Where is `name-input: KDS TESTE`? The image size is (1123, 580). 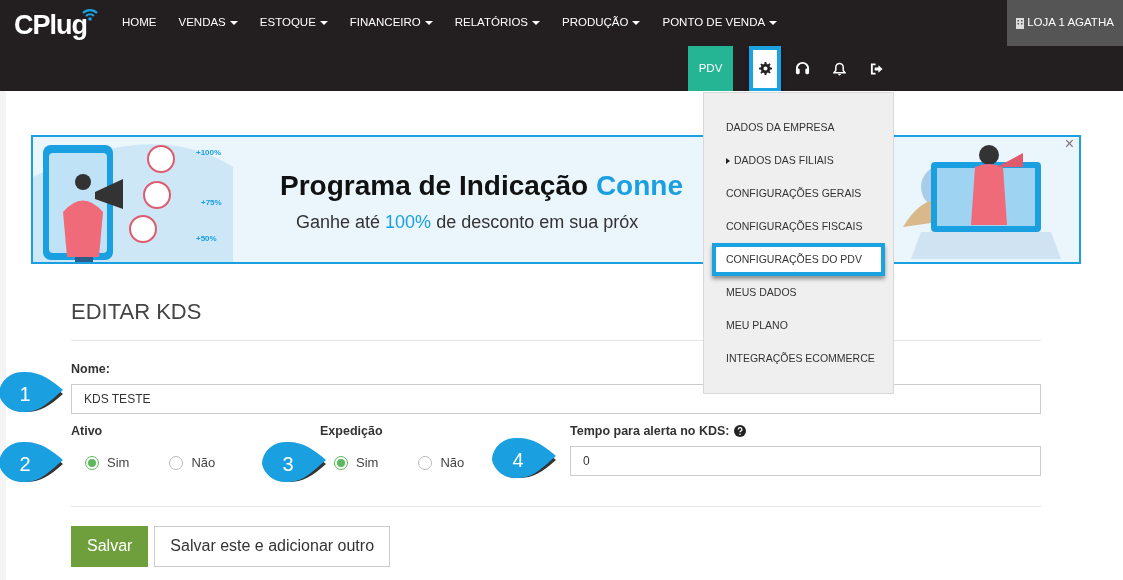
name-input: KDS TESTE is located at coordinates (556, 398).